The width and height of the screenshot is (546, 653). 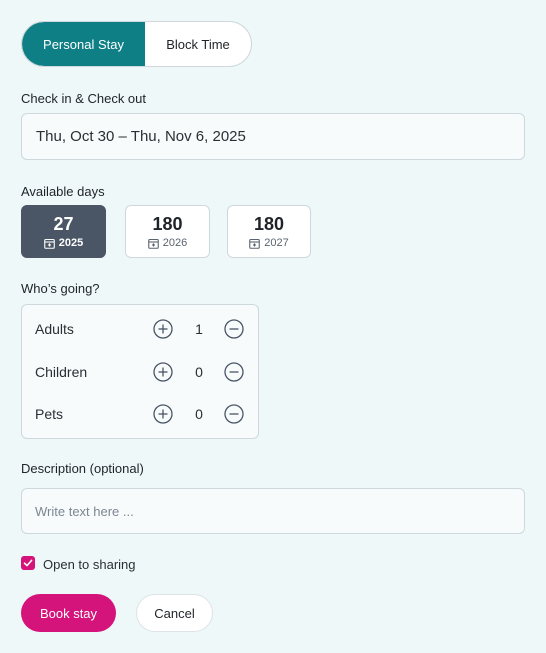 I want to click on guest-counter-panel: Adults 1 Children 0 Pets 0, so click(x=140, y=371).